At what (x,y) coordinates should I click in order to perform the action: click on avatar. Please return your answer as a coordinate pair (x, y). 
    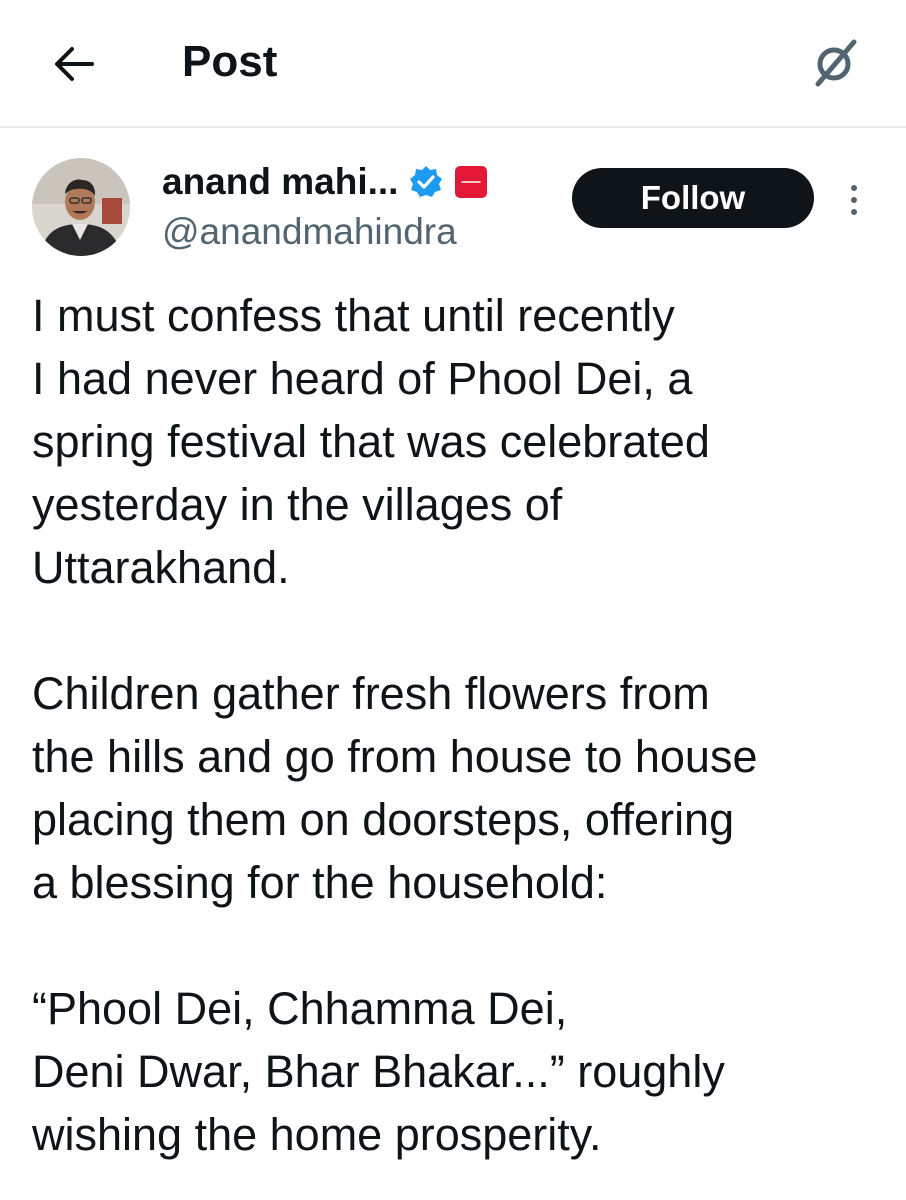
    Looking at the image, I should click on (81, 207).